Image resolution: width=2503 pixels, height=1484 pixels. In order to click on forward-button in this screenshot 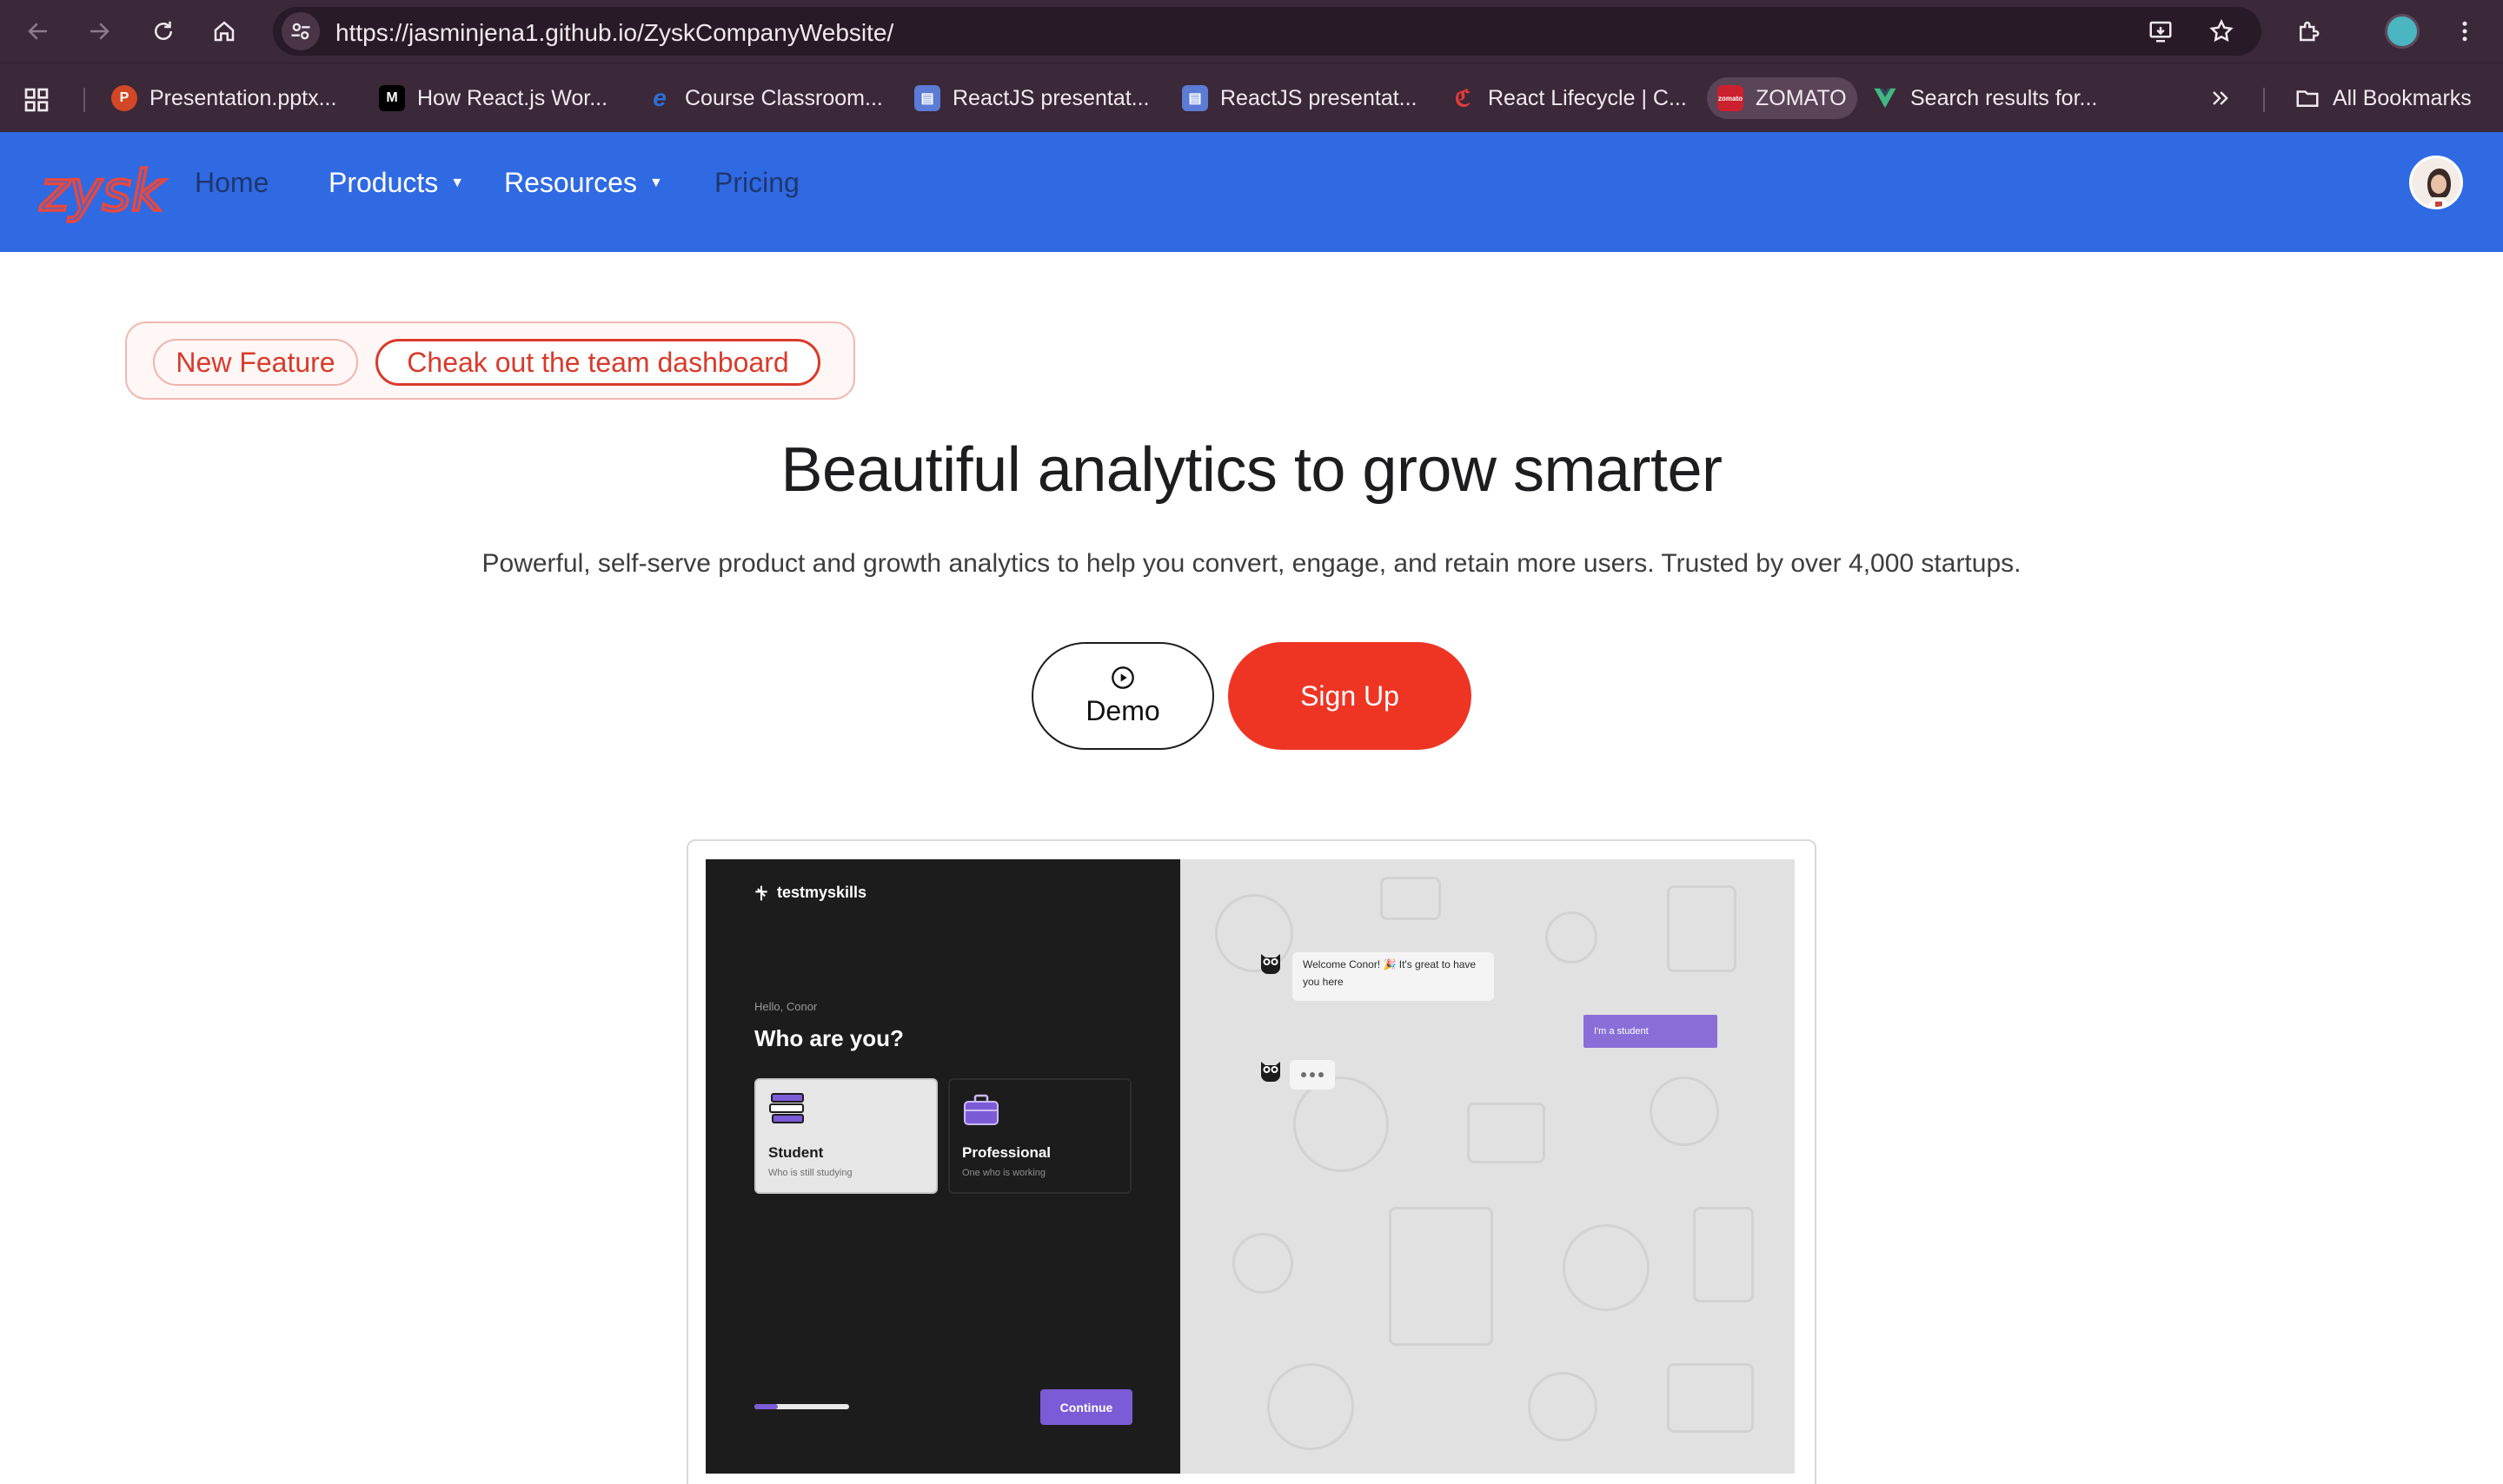, I will do `click(99, 31)`.